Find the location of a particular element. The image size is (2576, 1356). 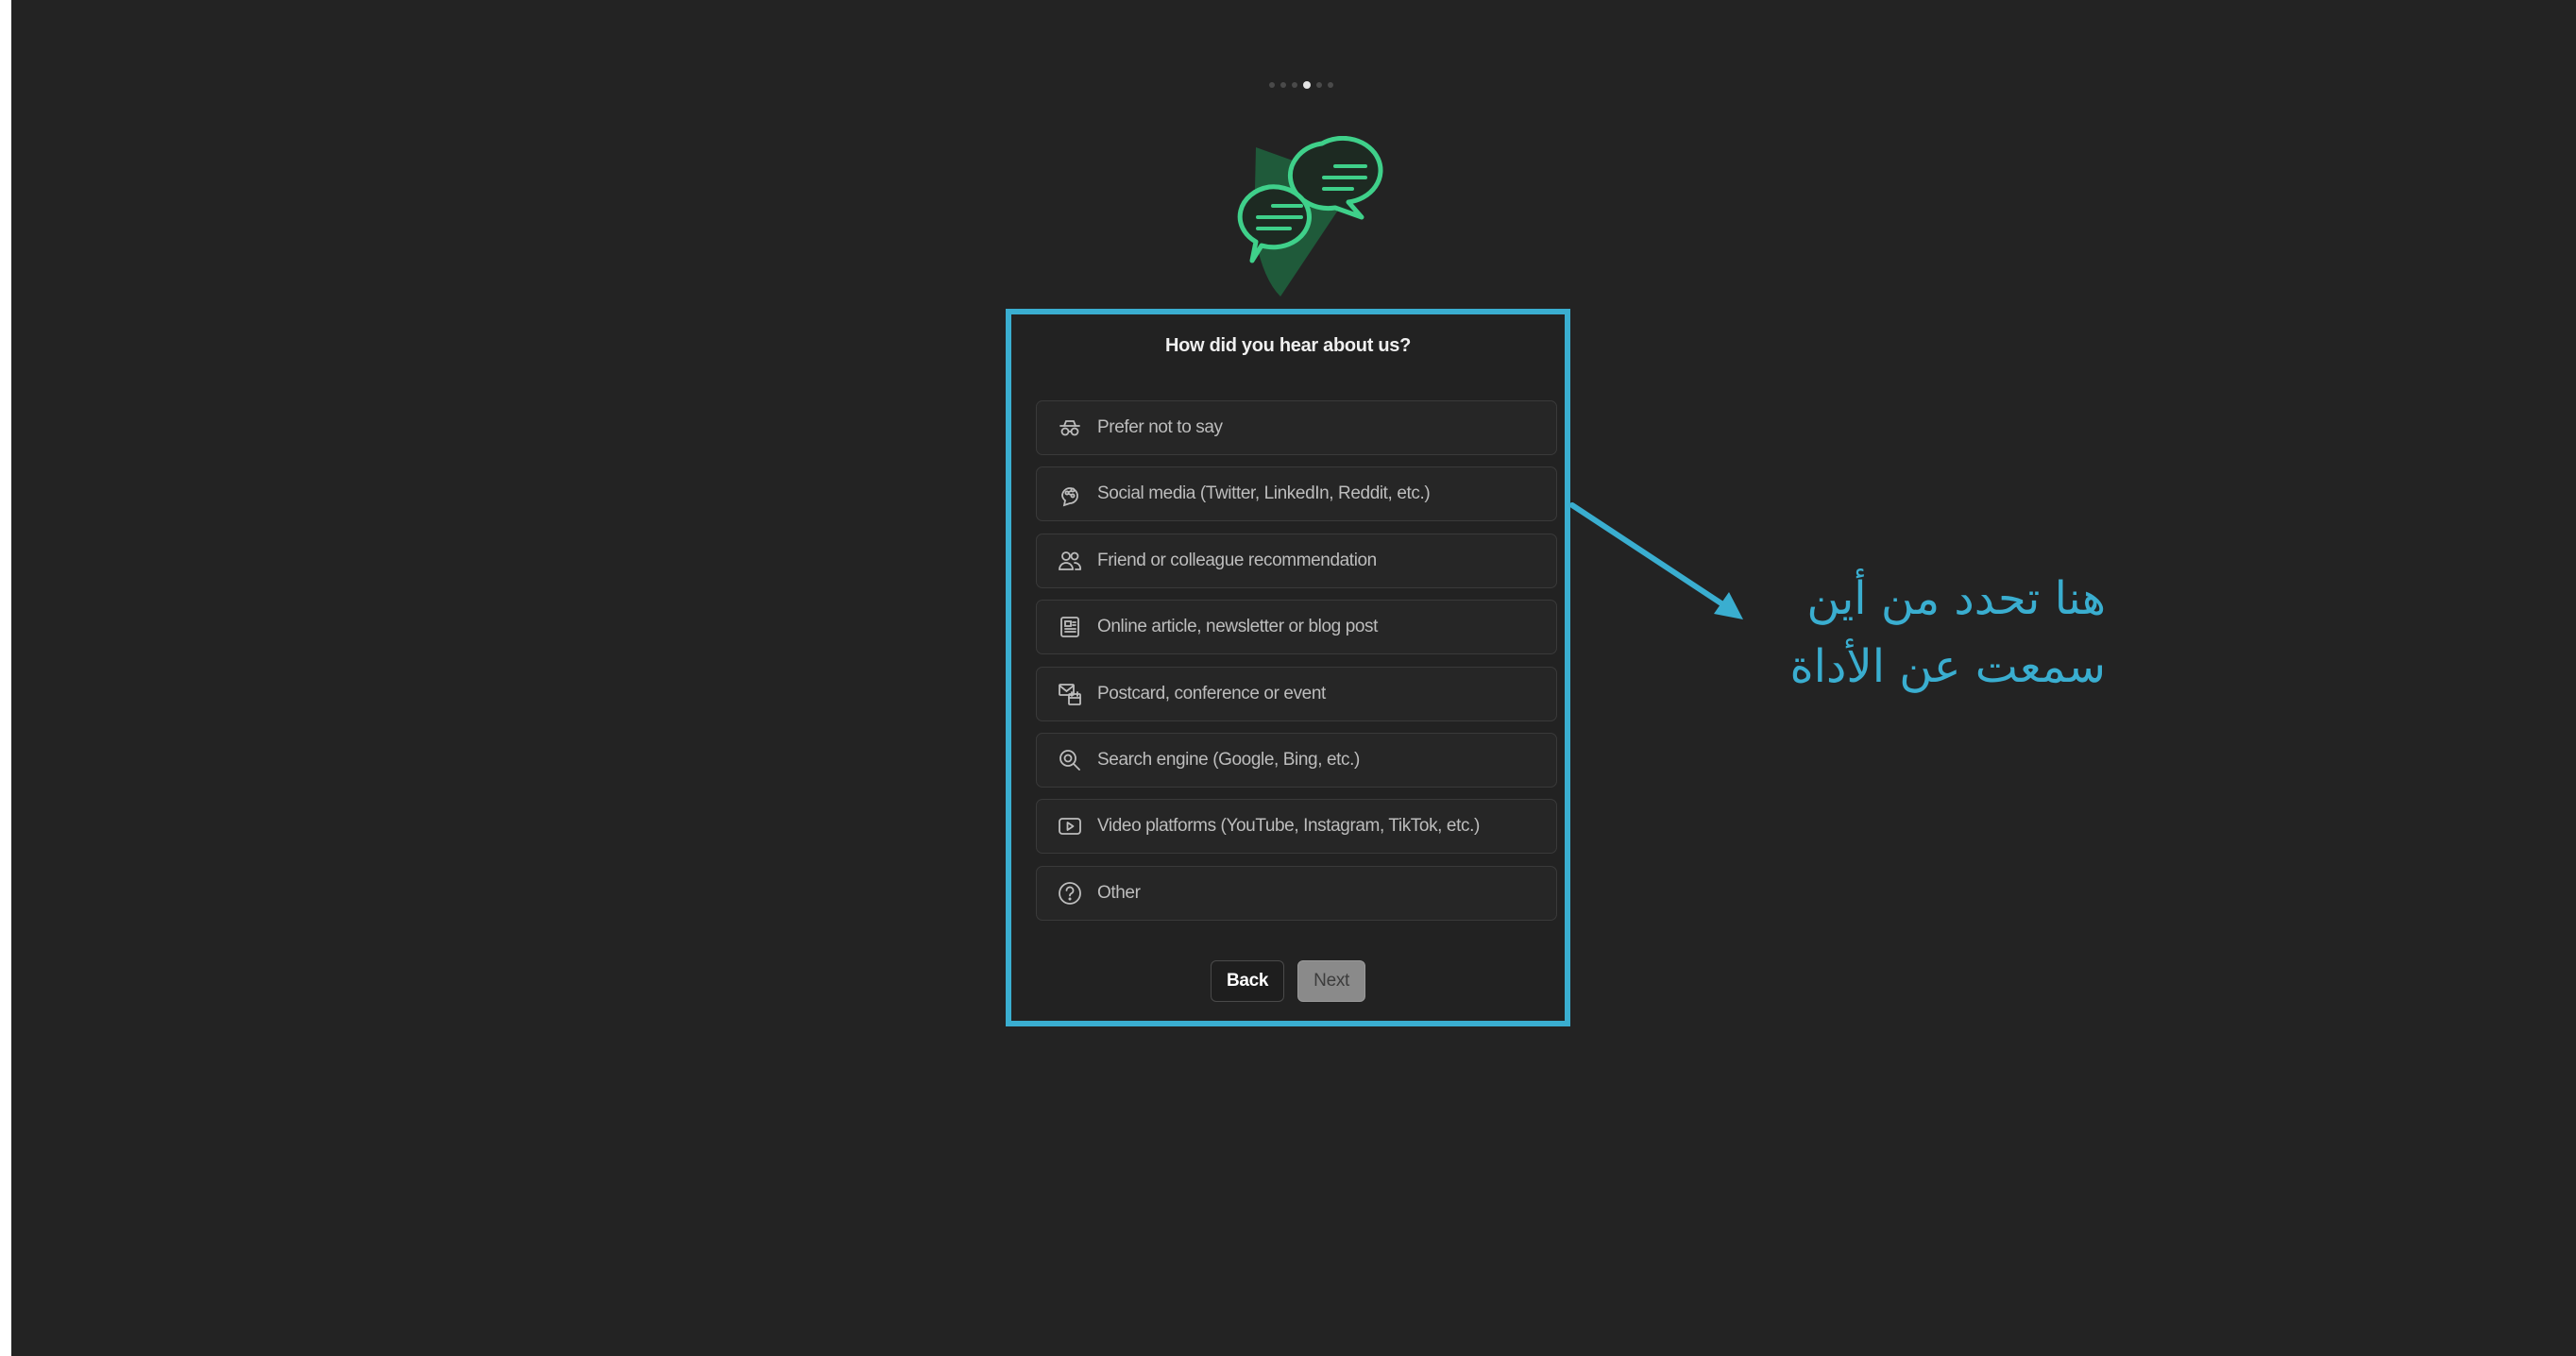

option-friend-recommendation: Friend or colleague recommendation is located at coordinates (1296, 560).